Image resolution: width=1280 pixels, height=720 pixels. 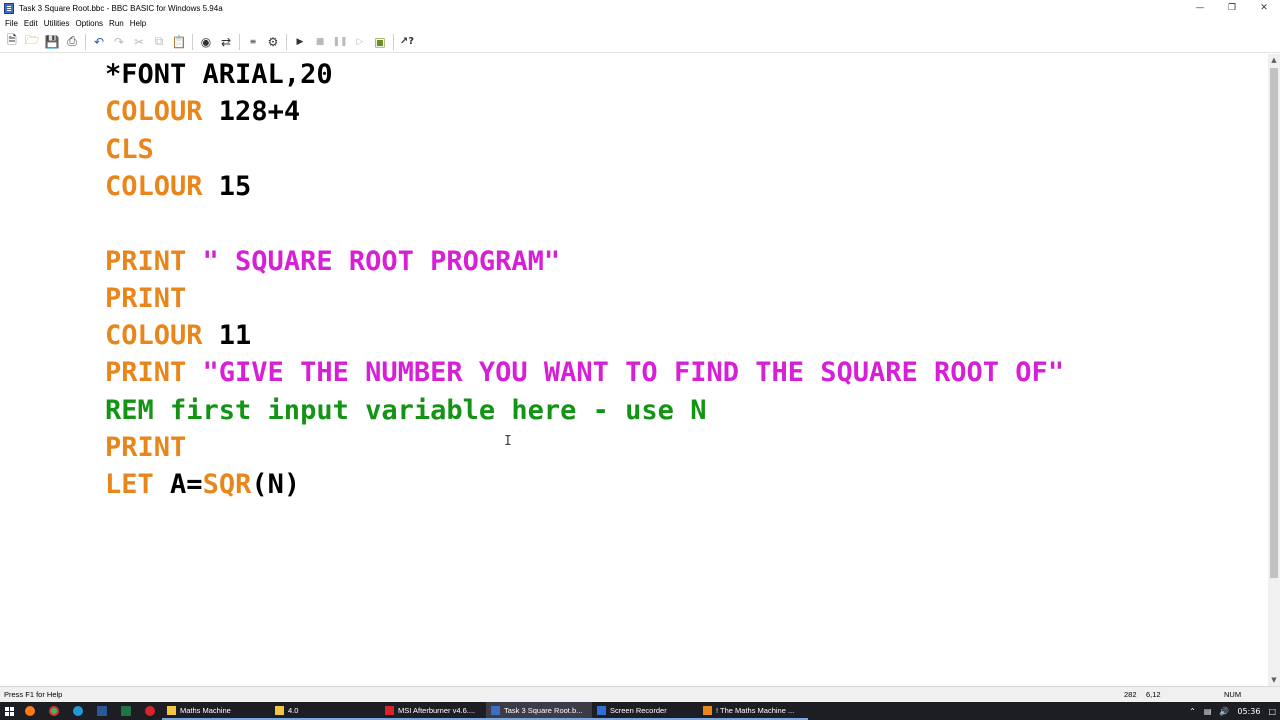 I want to click on taskbar-app: Screen Recorder, so click(x=645, y=711).